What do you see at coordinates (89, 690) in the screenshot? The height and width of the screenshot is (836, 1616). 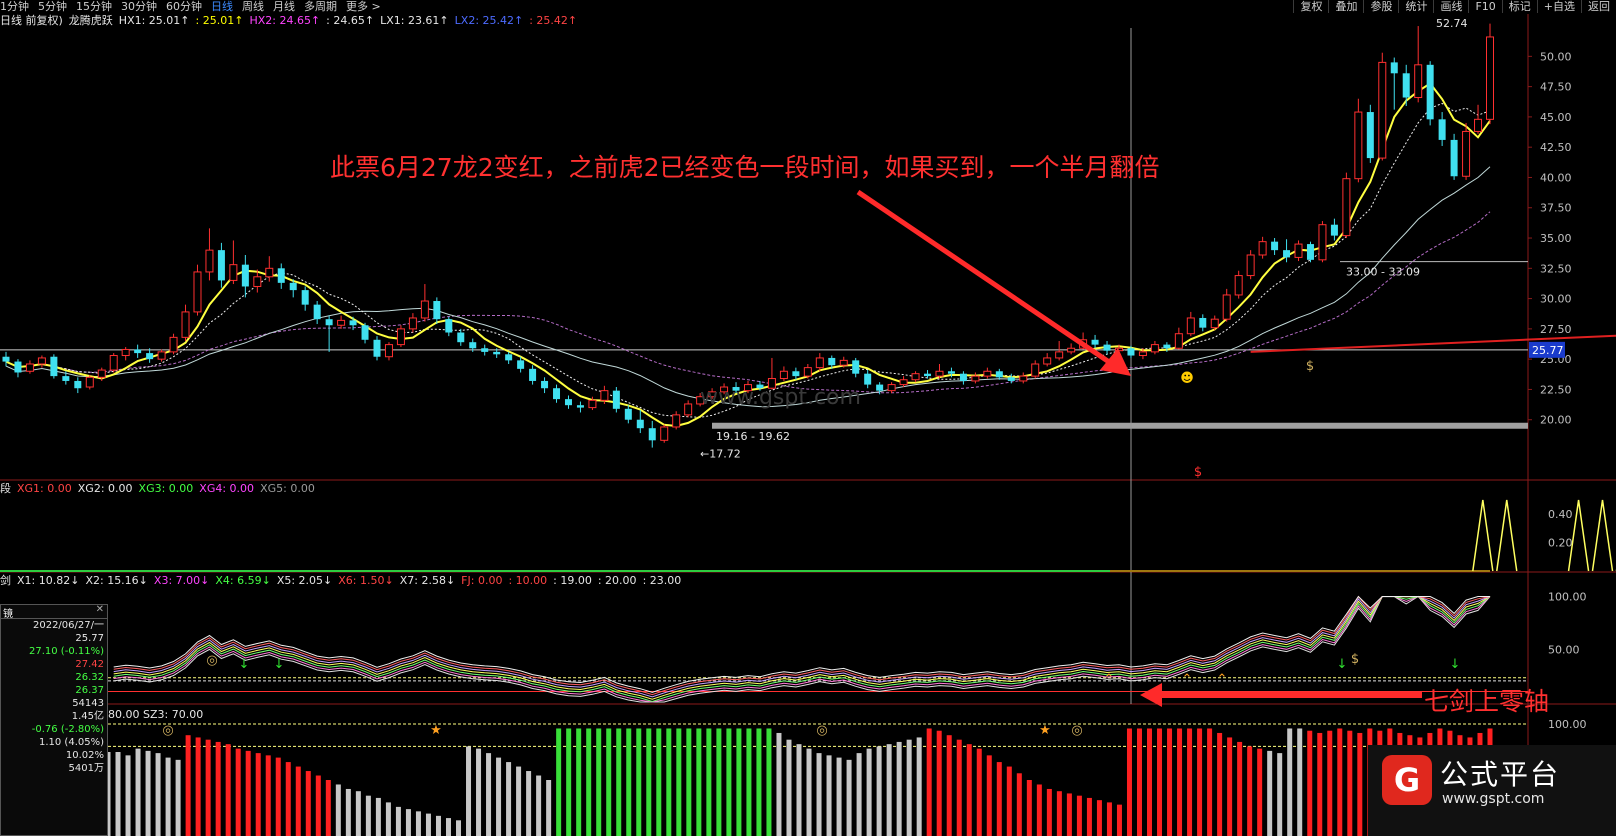 I see `info-row-5: 26.37` at bounding box center [89, 690].